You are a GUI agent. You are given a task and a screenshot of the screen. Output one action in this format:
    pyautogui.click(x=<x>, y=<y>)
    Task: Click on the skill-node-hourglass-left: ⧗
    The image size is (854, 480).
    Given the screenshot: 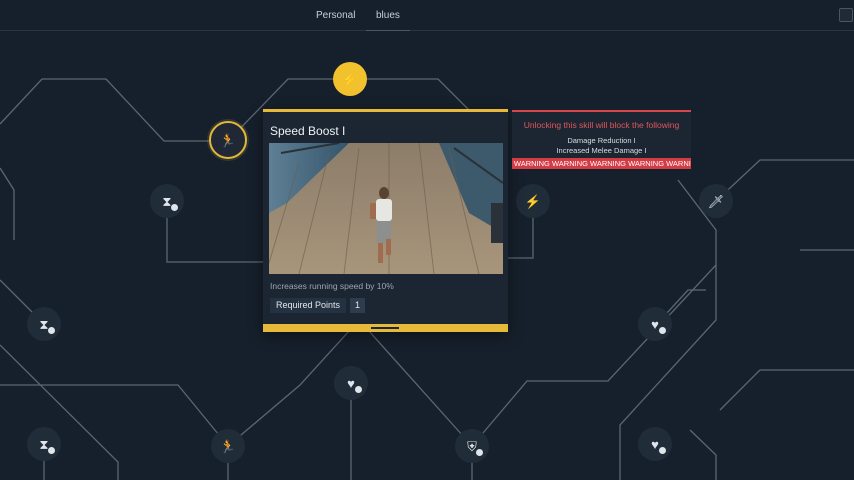 What is the action you would take?
    pyautogui.click(x=167, y=201)
    